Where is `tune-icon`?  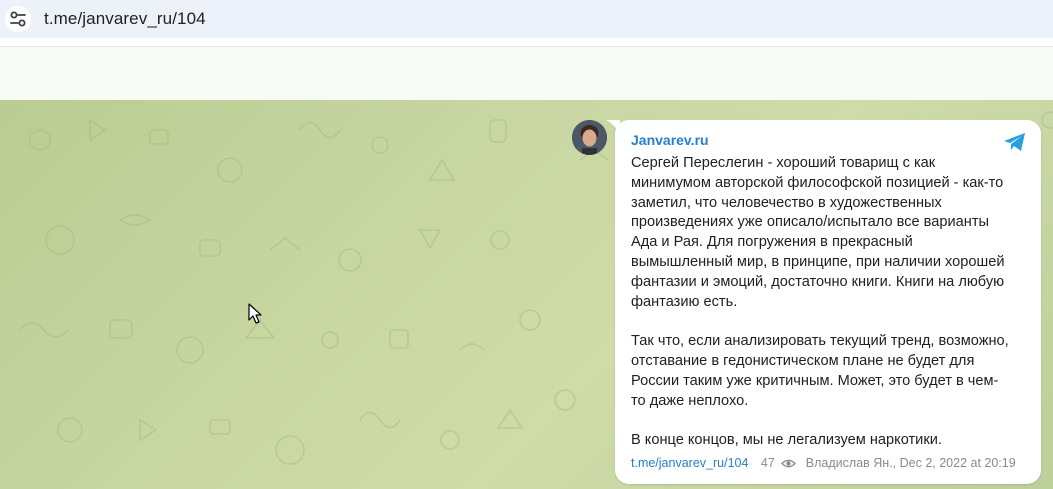 tune-icon is located at coordinates (18, 19).